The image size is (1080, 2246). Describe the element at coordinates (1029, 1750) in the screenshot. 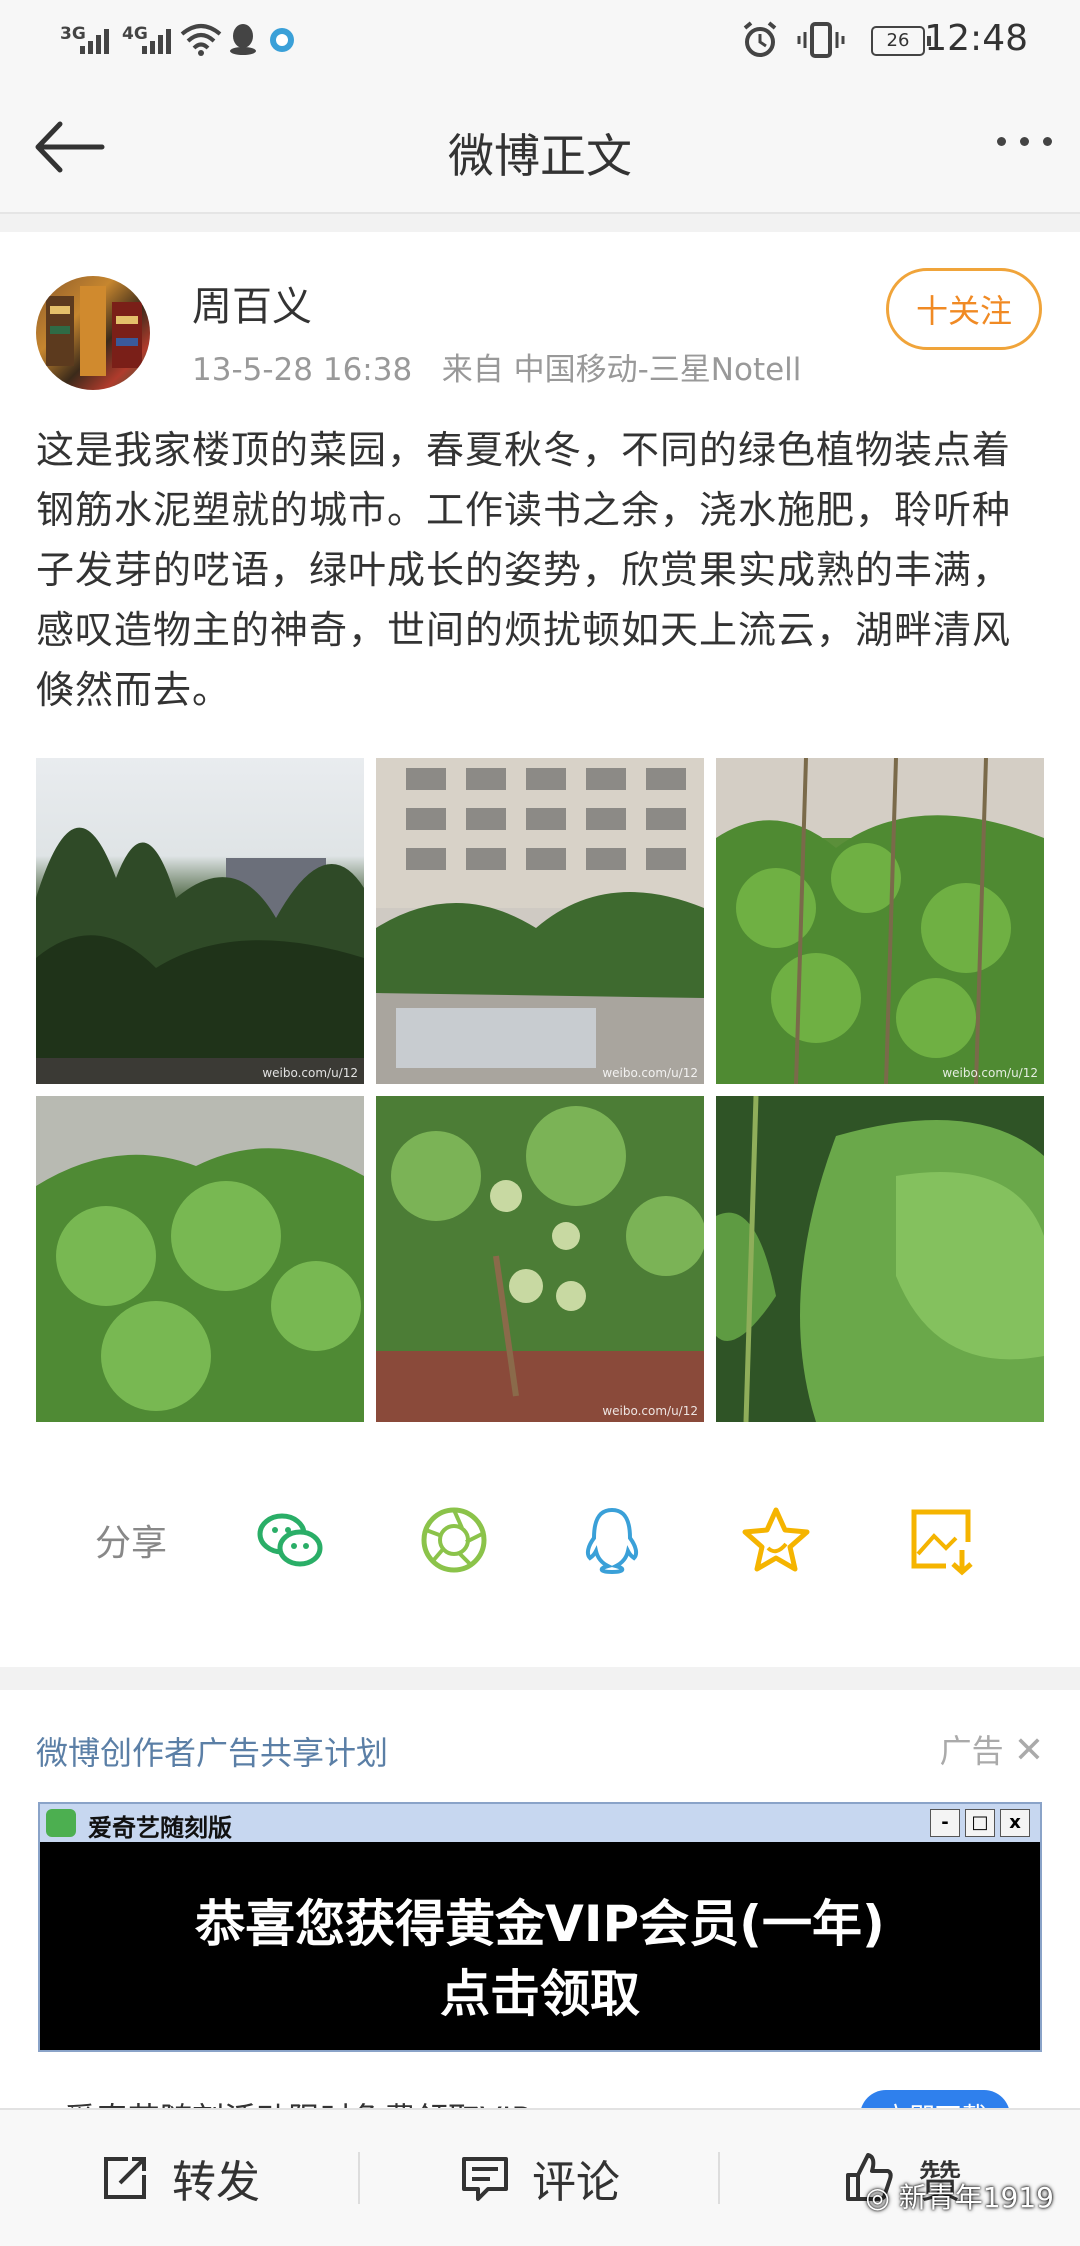

I see `close-icon: ✕` at that location.